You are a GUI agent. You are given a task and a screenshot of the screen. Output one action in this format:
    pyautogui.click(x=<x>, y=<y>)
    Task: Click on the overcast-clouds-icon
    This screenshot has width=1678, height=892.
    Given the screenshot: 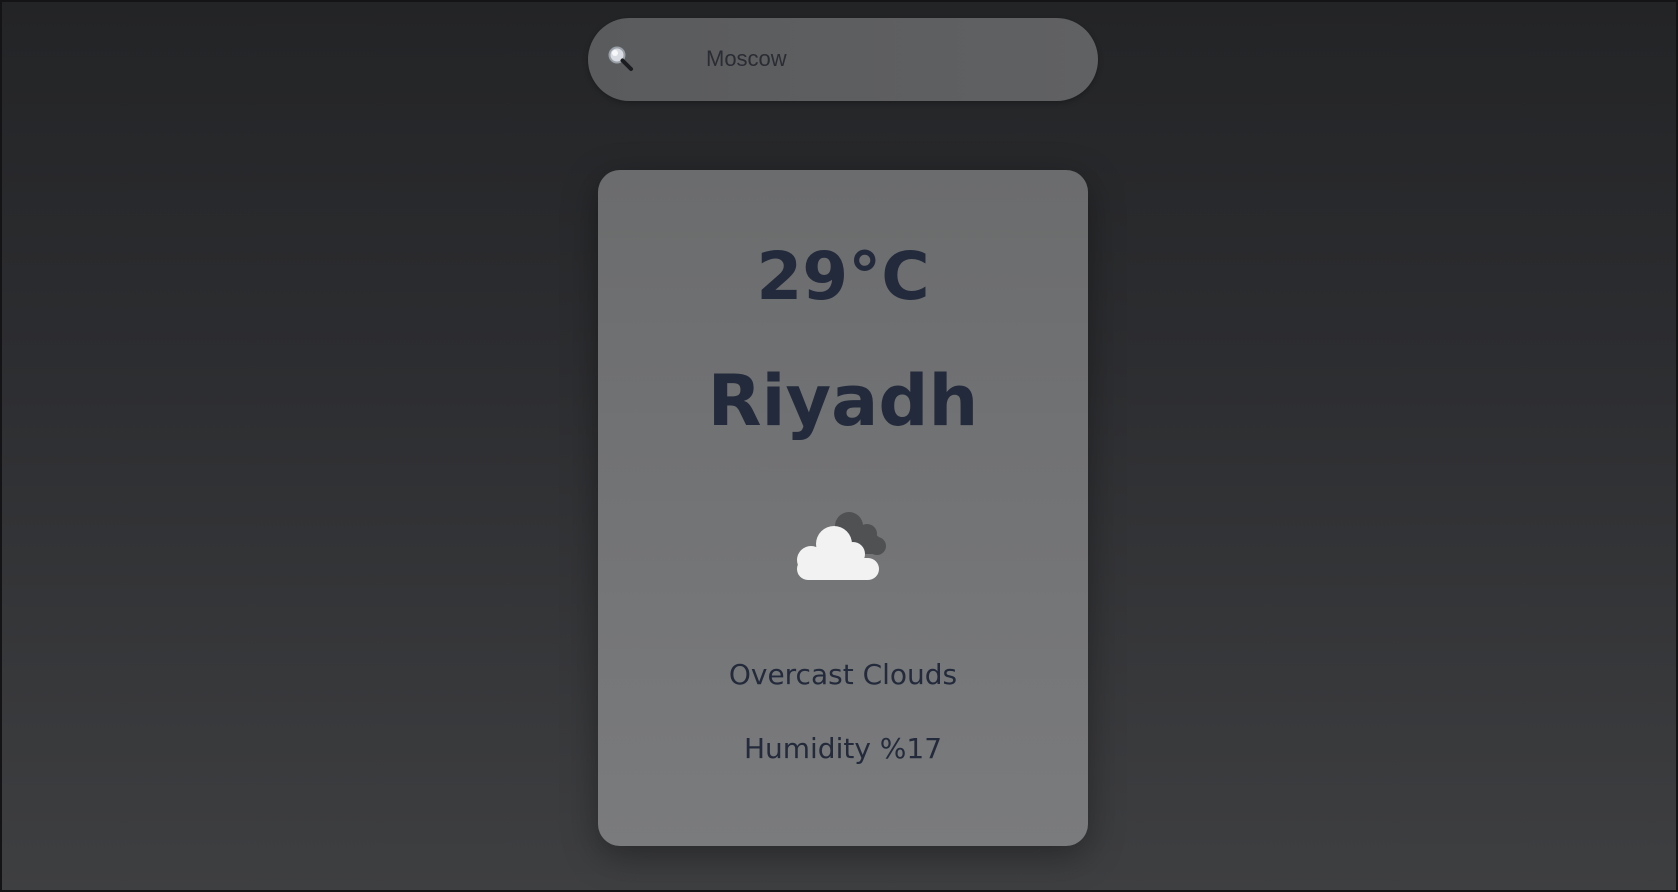 What is the action you would take?
    pyautogui.click(x=843, y=545)
    